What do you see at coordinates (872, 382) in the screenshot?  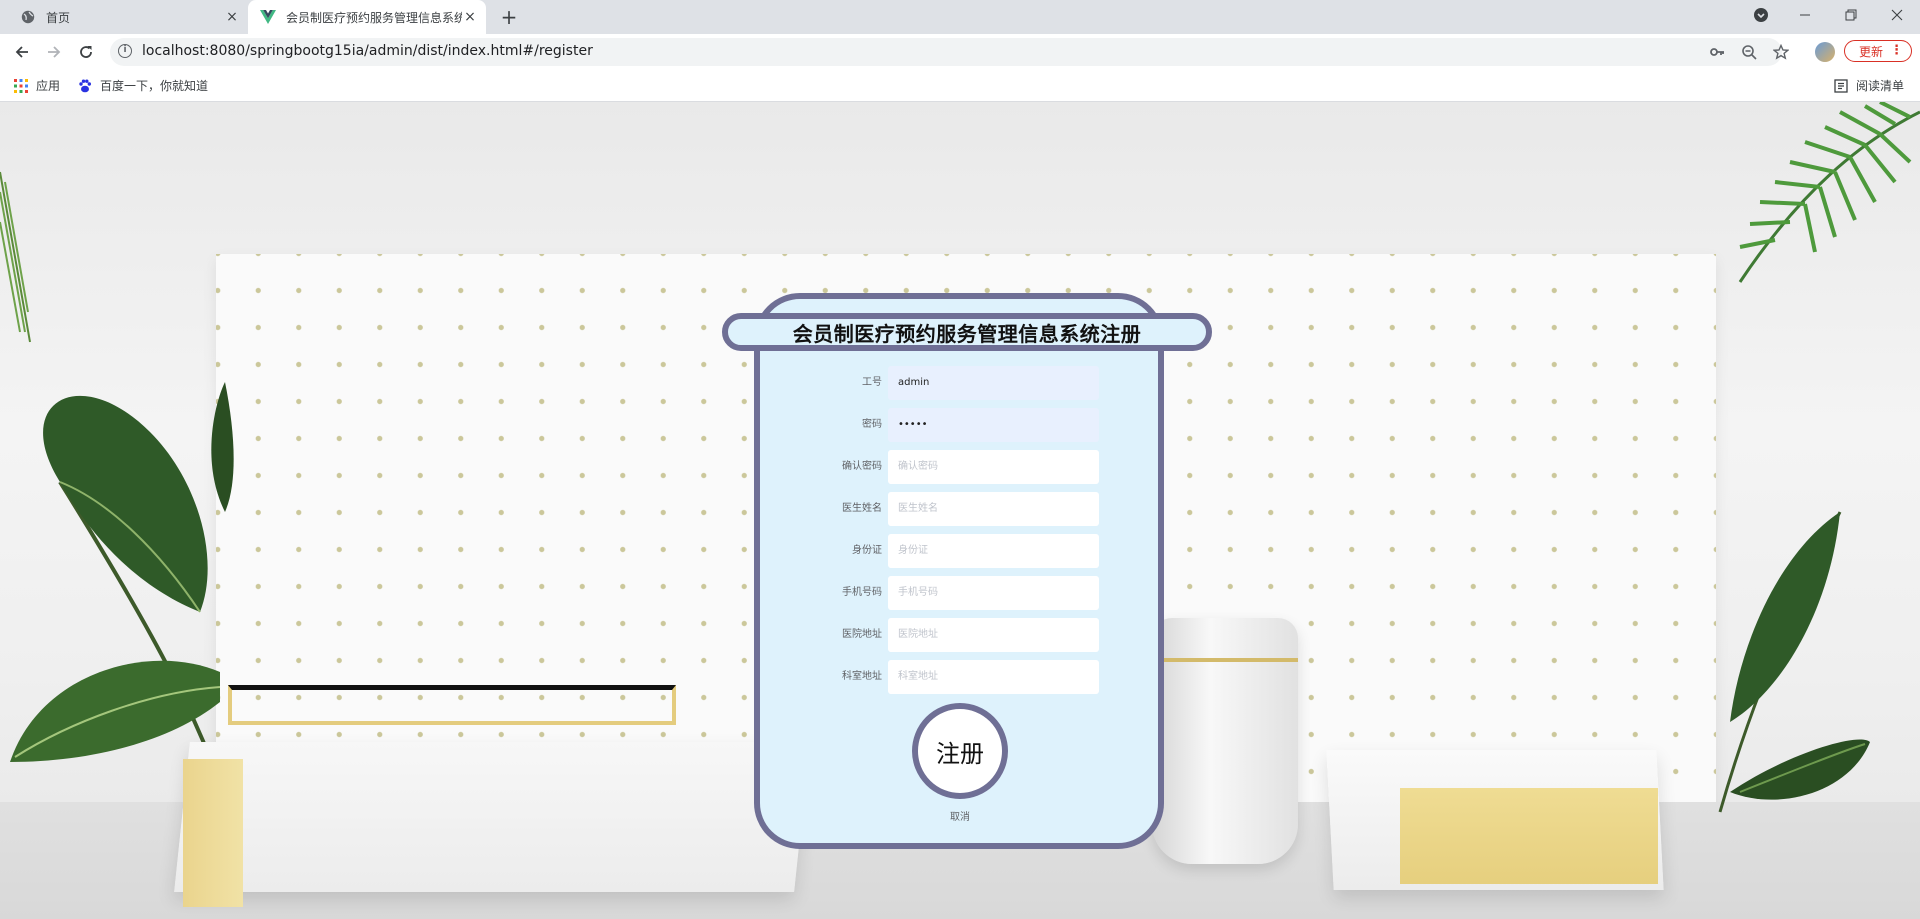 I see `employee-id-label: 工号` at bounding box center [872, 382].